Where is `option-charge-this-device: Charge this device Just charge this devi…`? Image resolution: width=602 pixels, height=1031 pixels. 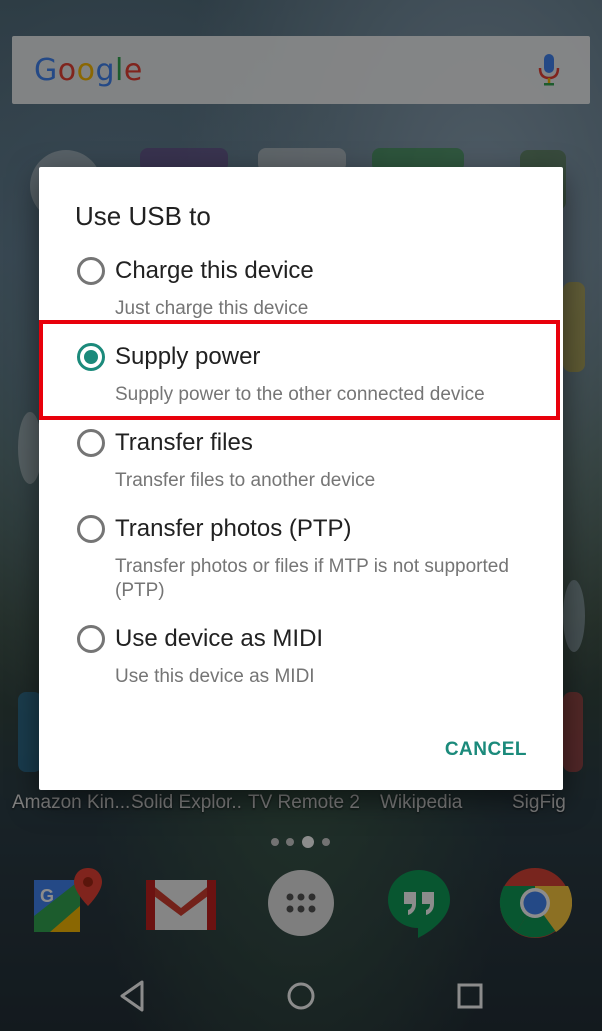
option-charge-this-device: Charge this device Just charge this devi… is located at coordinates (301, 288).